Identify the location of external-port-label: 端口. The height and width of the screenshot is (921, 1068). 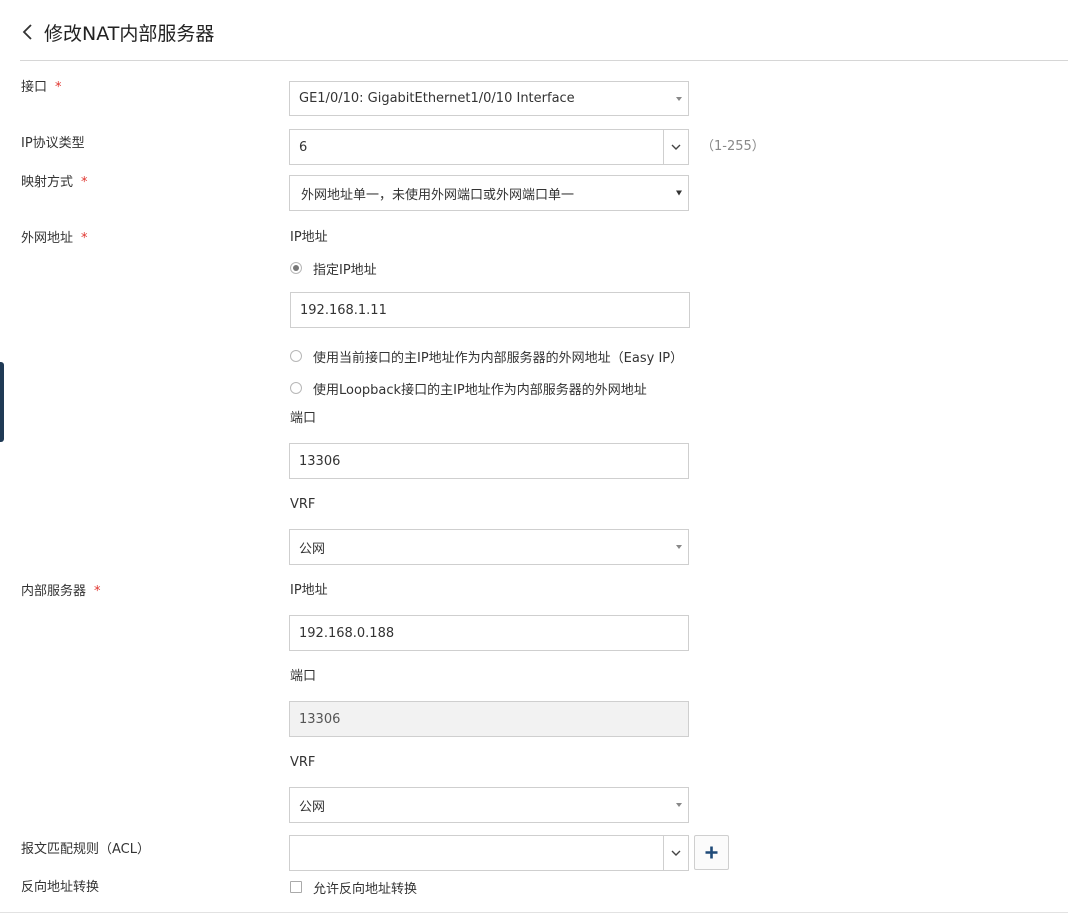
(303, 418).